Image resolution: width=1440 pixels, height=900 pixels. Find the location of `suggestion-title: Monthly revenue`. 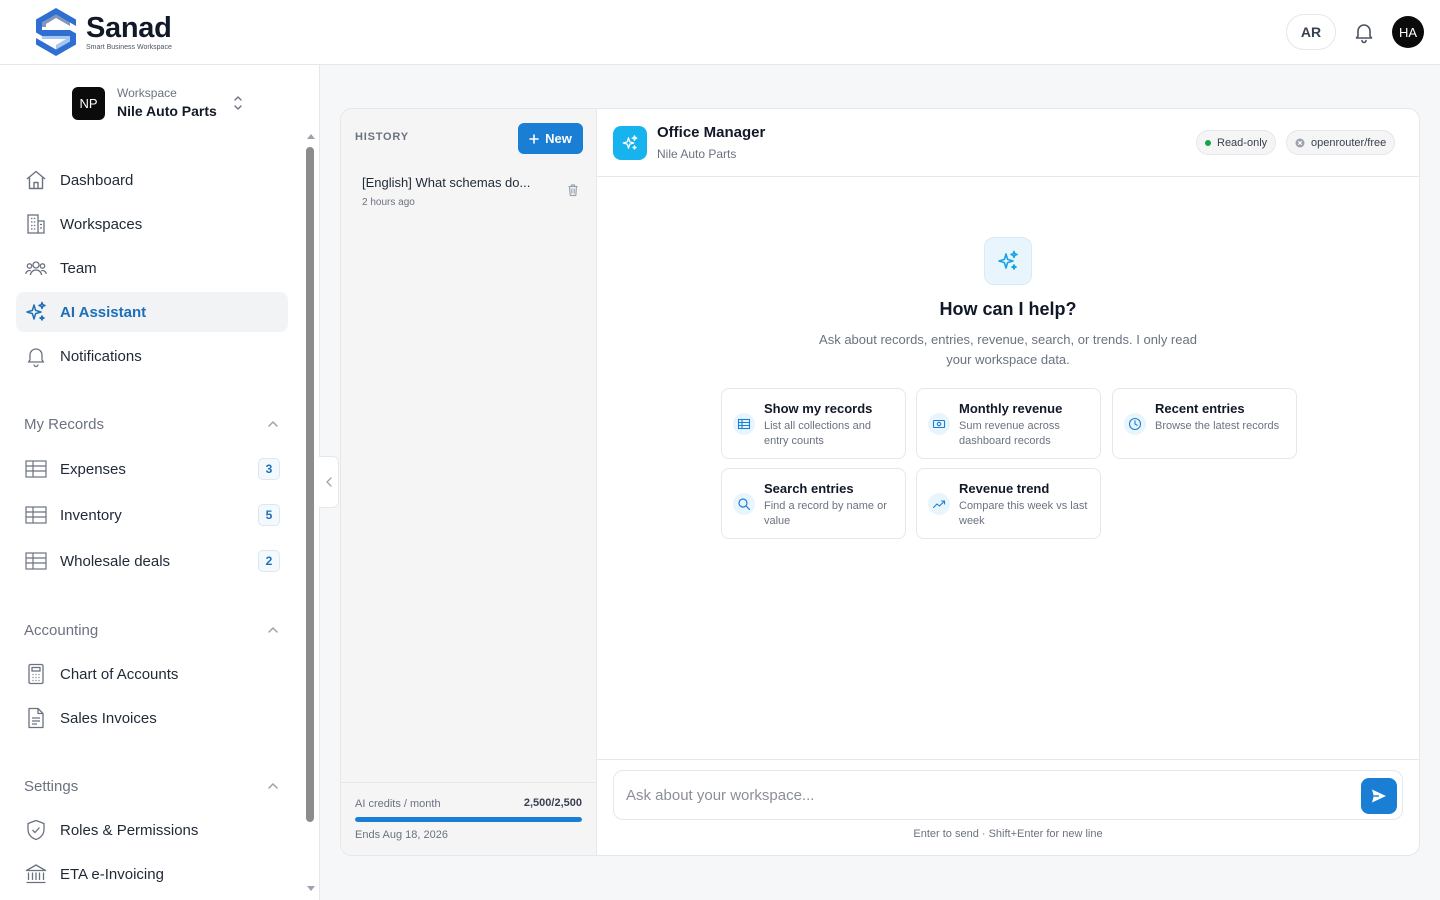

suggestion-title: Monthly revenue is located at coordinates (1011, 408).